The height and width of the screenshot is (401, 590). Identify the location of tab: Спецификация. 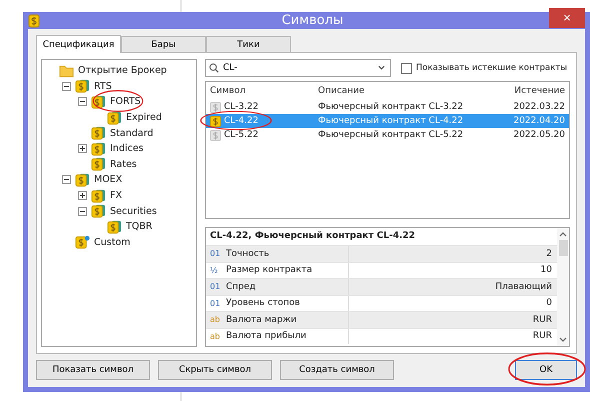
(78, 44).